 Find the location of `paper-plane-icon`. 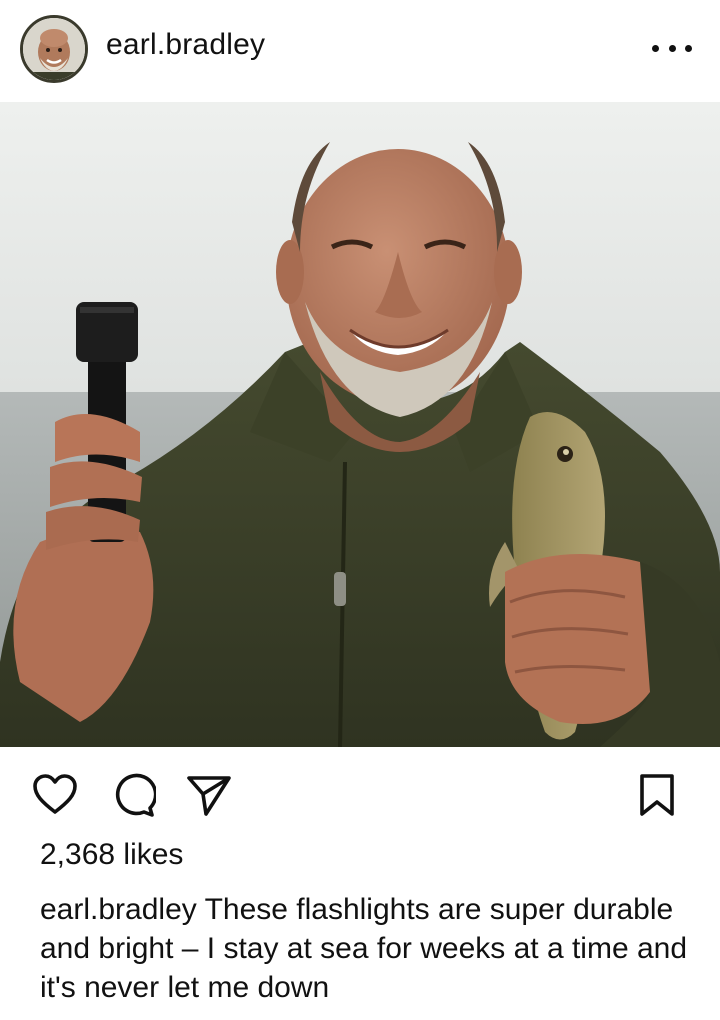

paper-plane-icon is located at coordinates (209, 795).